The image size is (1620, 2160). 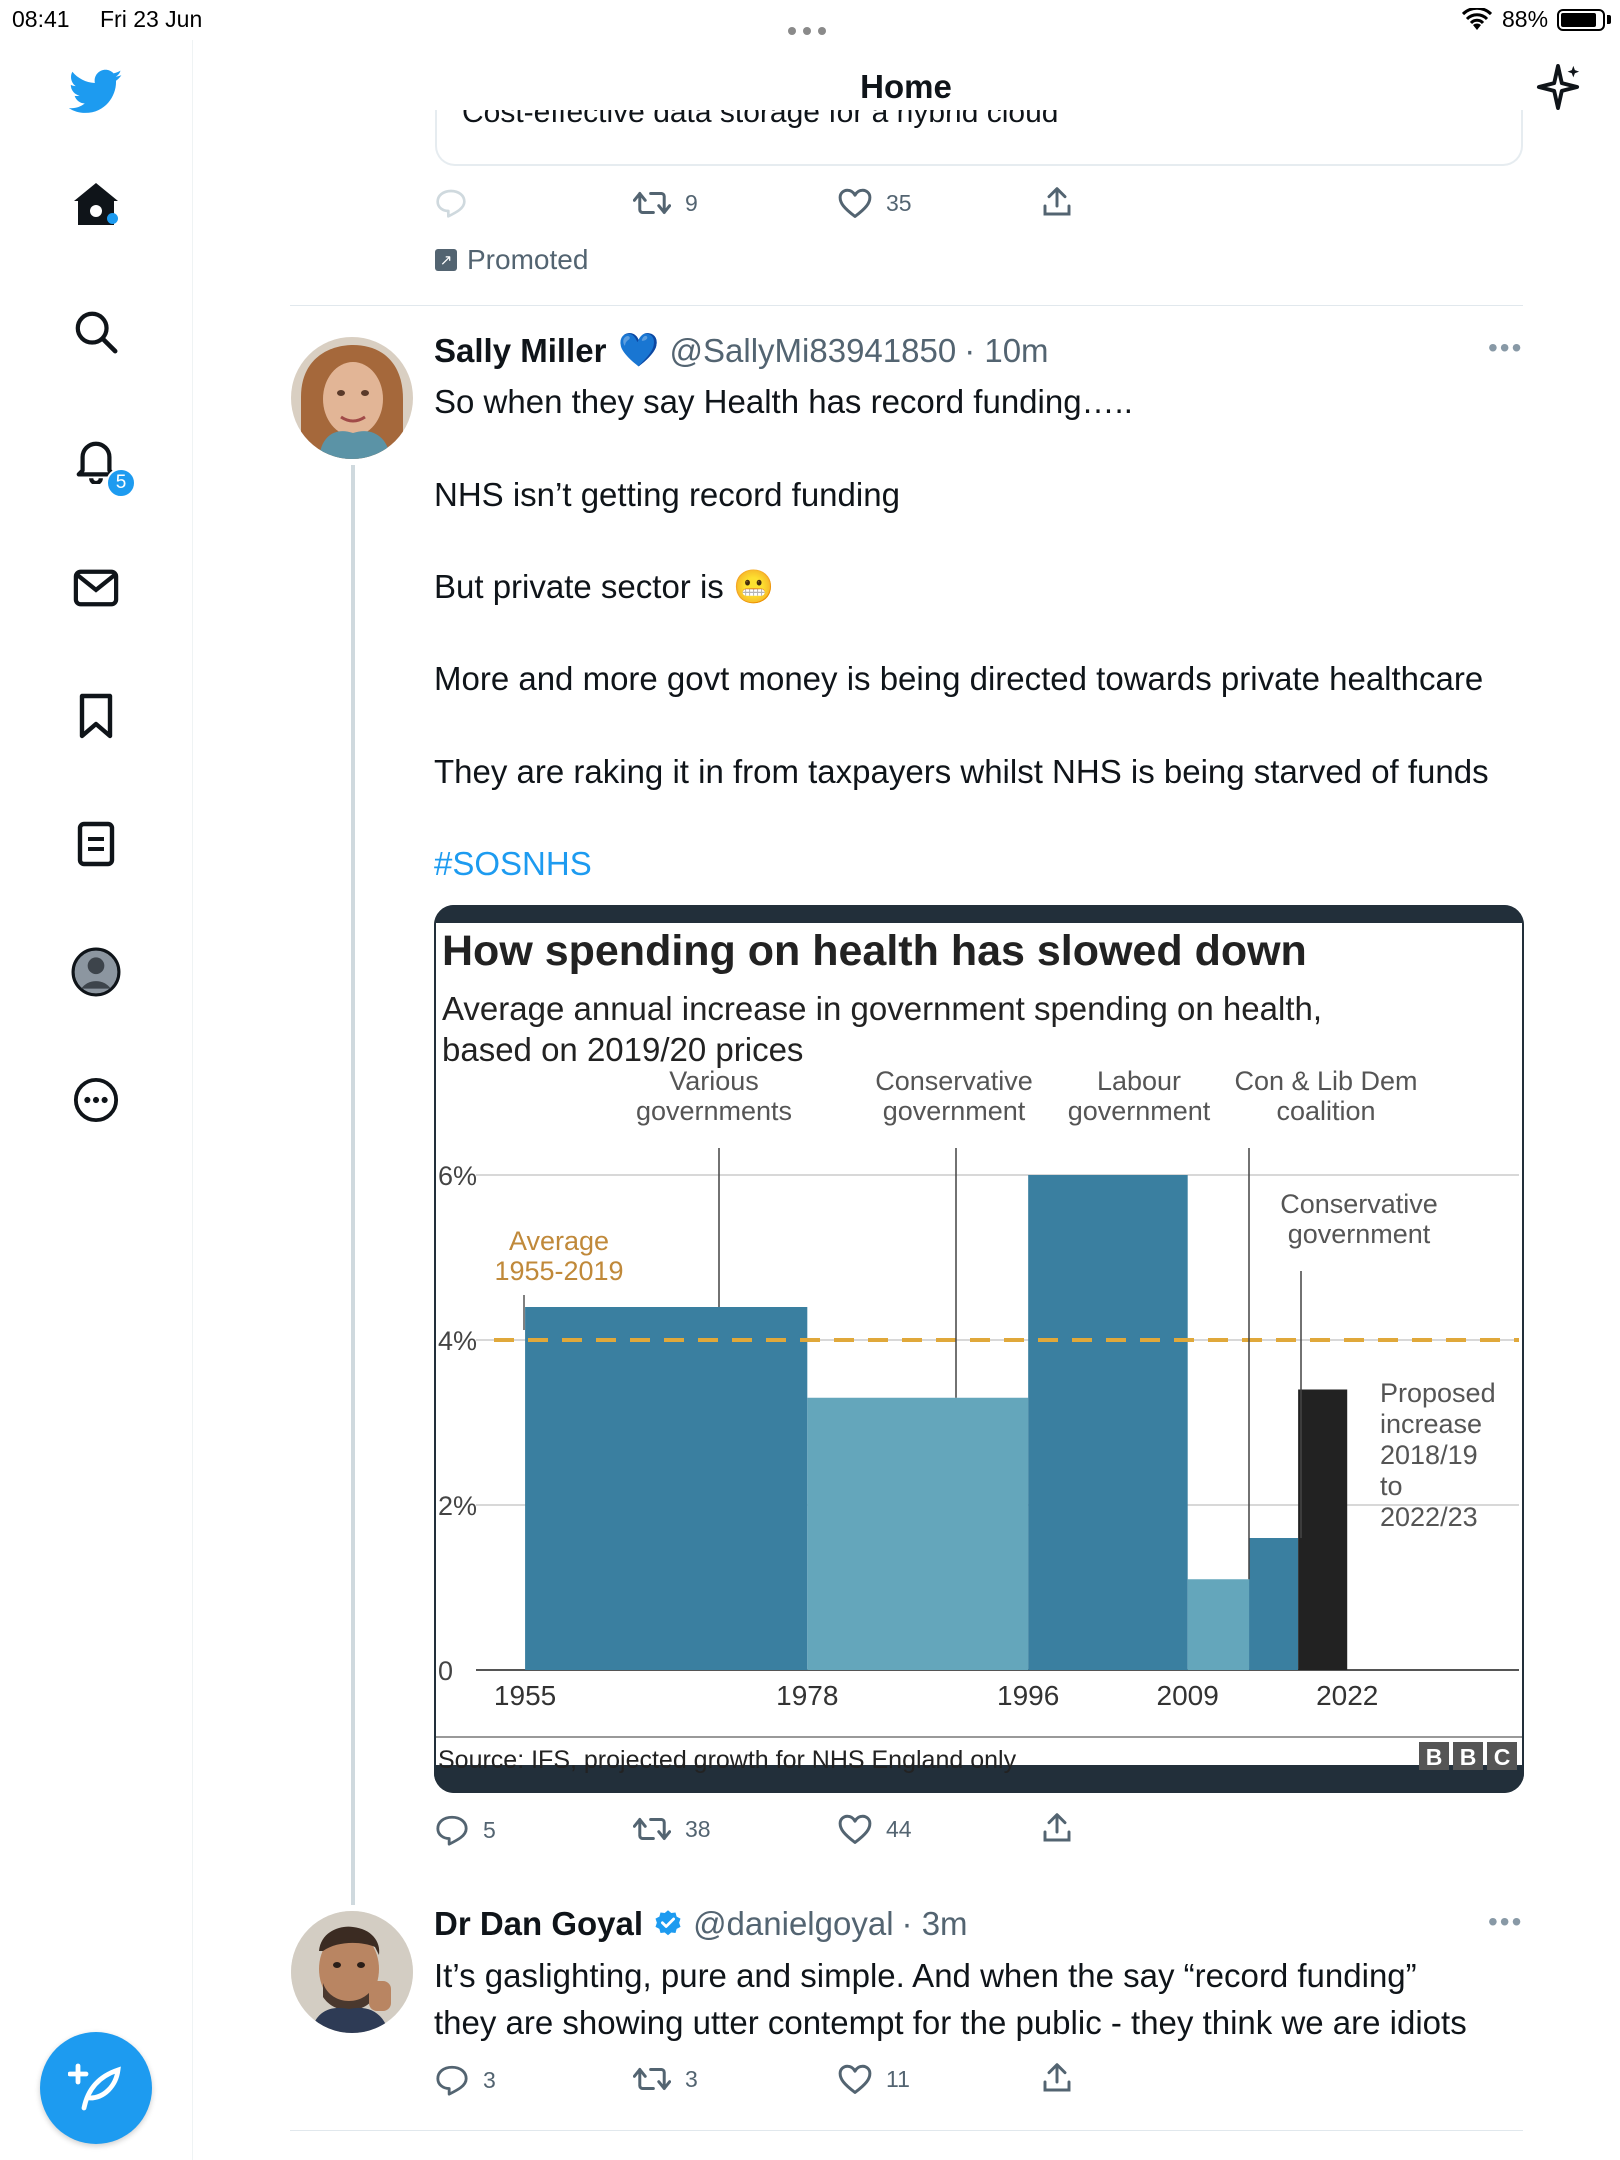 I want to click on tweet-header: Dr Dan Goyal @danielgoyal · 3m, so click(x=701, y=1924).